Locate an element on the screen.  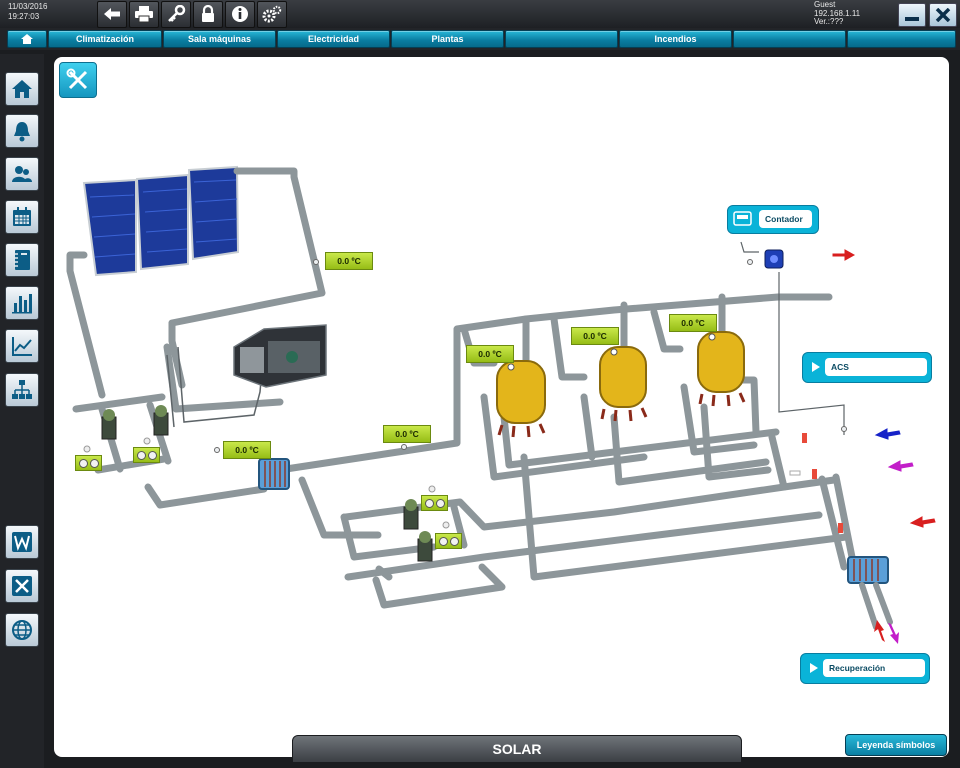
lock-icon is located at coordinates (208, 13).